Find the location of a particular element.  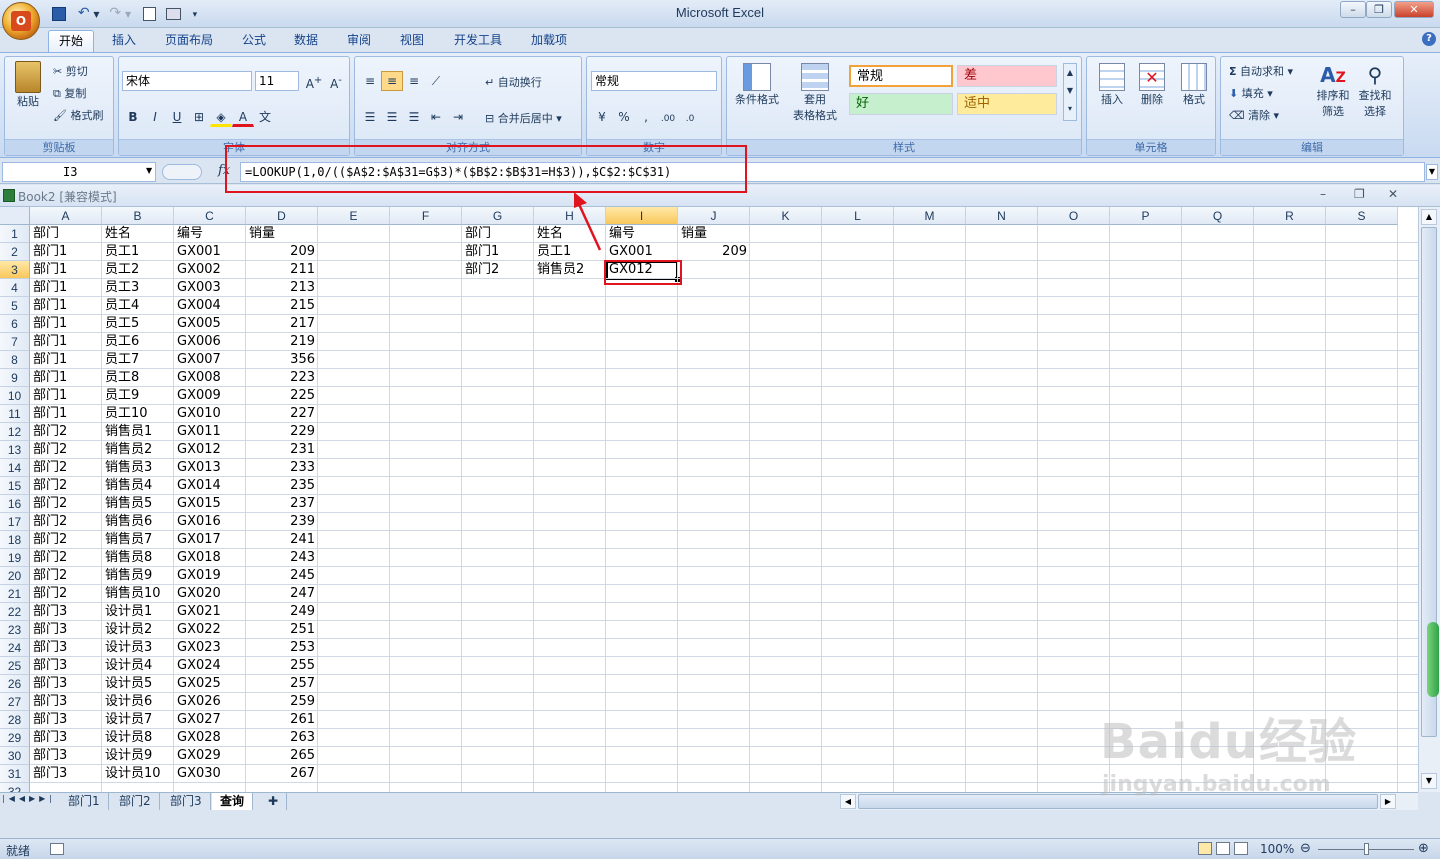

data-cell: GX015 is located at coordinates (210, 504).